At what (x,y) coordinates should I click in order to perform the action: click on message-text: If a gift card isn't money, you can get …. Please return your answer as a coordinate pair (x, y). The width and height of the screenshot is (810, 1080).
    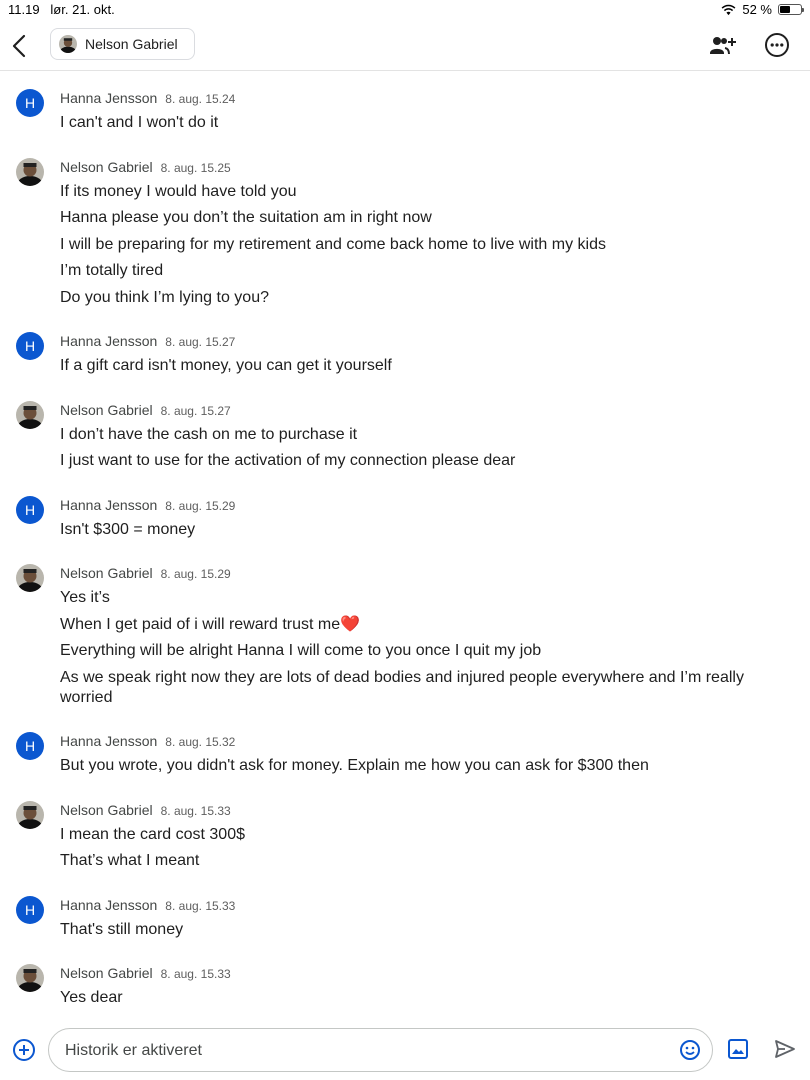
    Looking at the image, I should click on (415, 366).